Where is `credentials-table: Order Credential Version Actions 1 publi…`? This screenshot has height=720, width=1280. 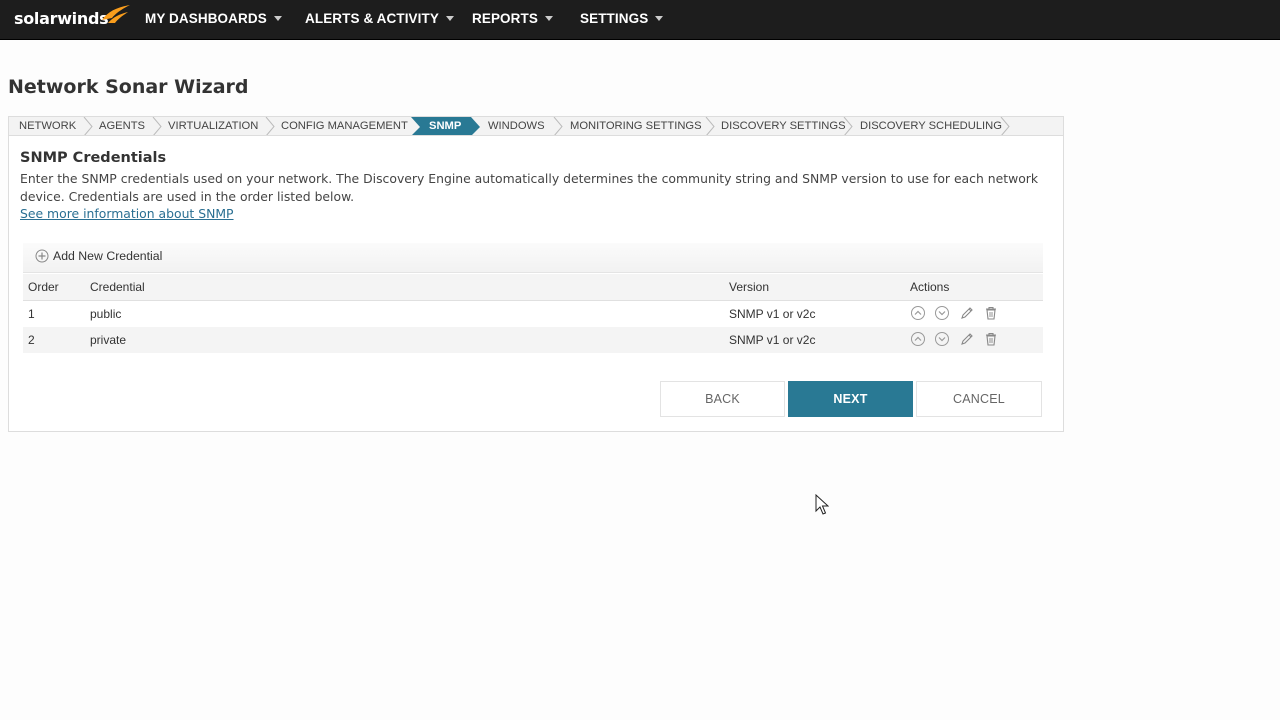 credentials-table: Order Credential Version Actions 1 publi… is located at coordinates (533, 313).